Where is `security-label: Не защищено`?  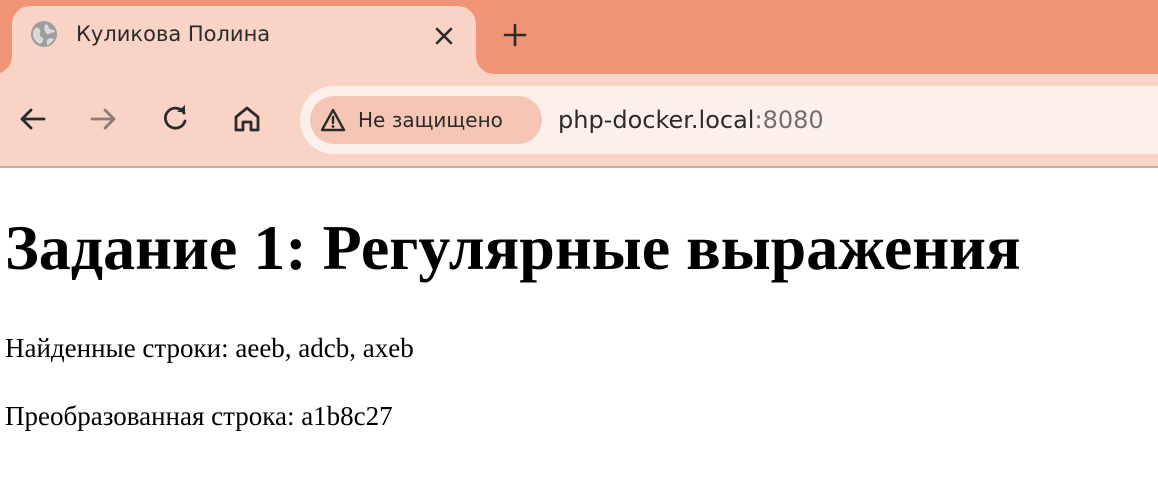
security-label: Не защищено is located at coordinates (430, 120).